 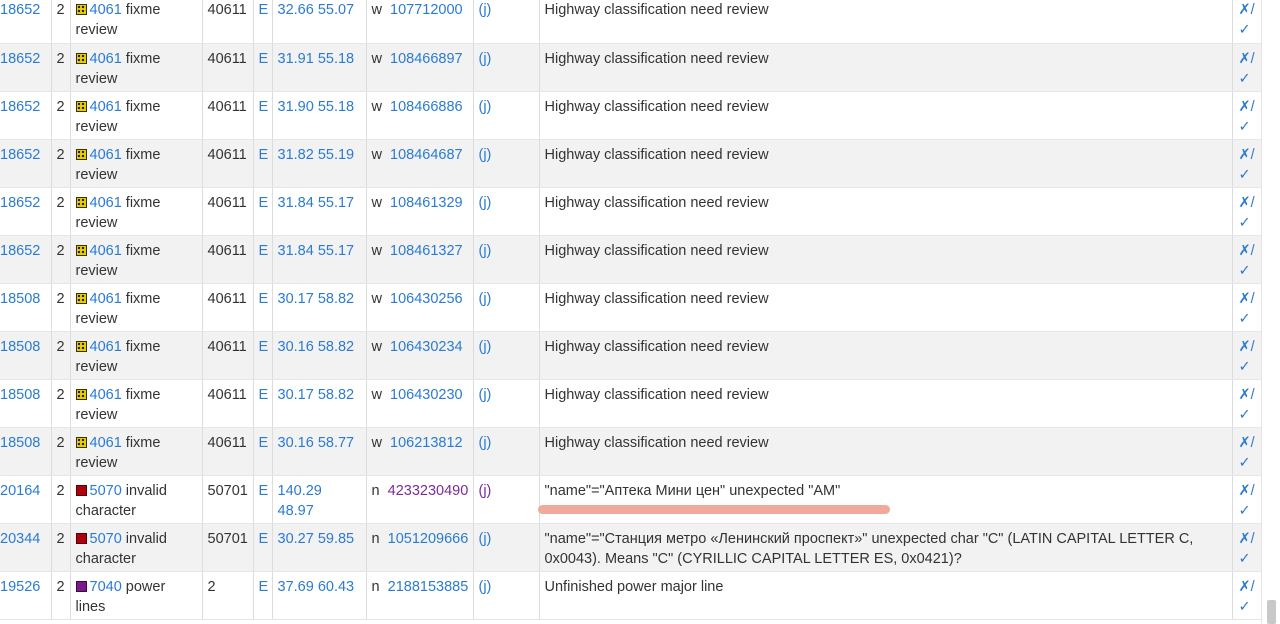 I want to click on osm-id-link: 107712000, so click(x=426, y=10).